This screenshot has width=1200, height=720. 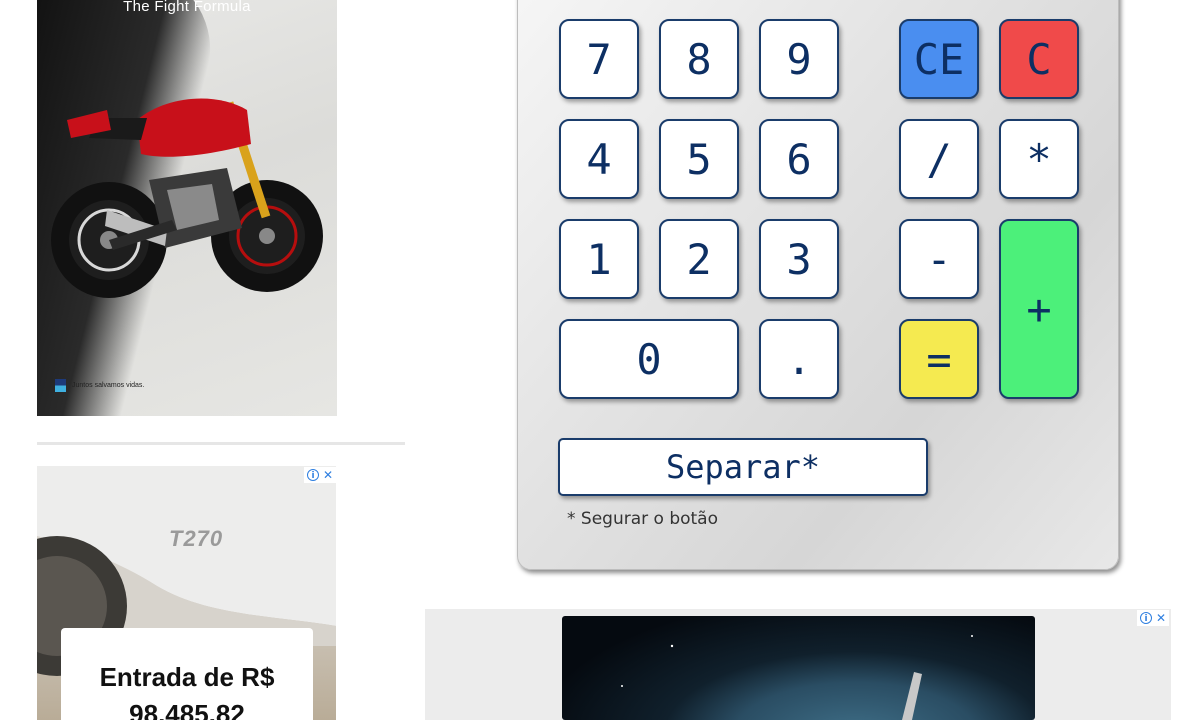 I want to click on car-ad: T270 Entrada de R$ 98.485,82, so click(x=186, y=593).